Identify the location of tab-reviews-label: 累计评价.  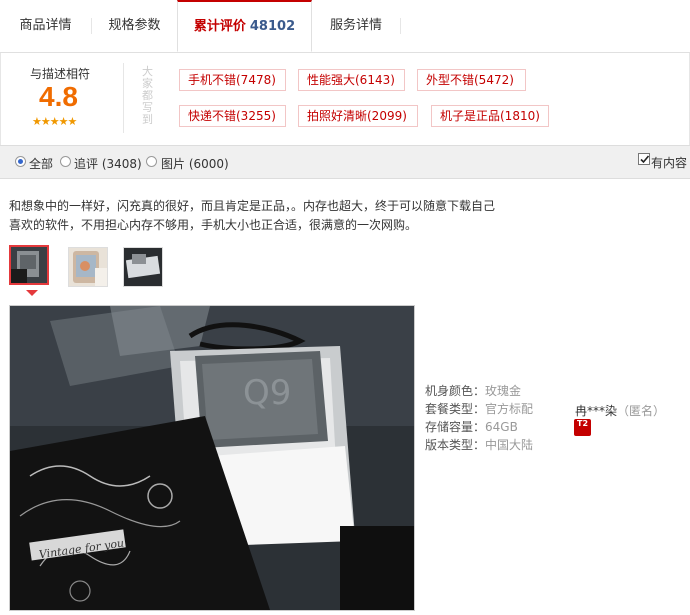
(219, 26).